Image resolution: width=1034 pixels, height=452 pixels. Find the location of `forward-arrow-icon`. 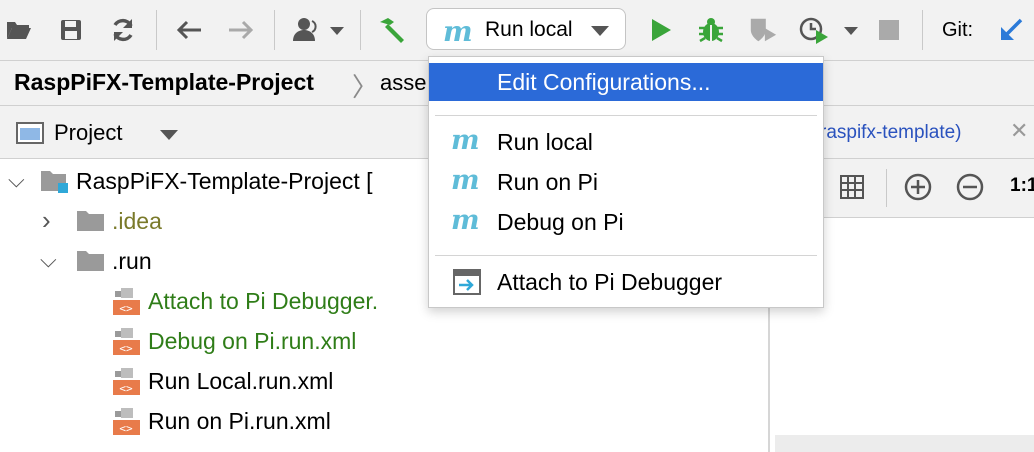

forward-arrow-icon is located at coordinates (241, 30).